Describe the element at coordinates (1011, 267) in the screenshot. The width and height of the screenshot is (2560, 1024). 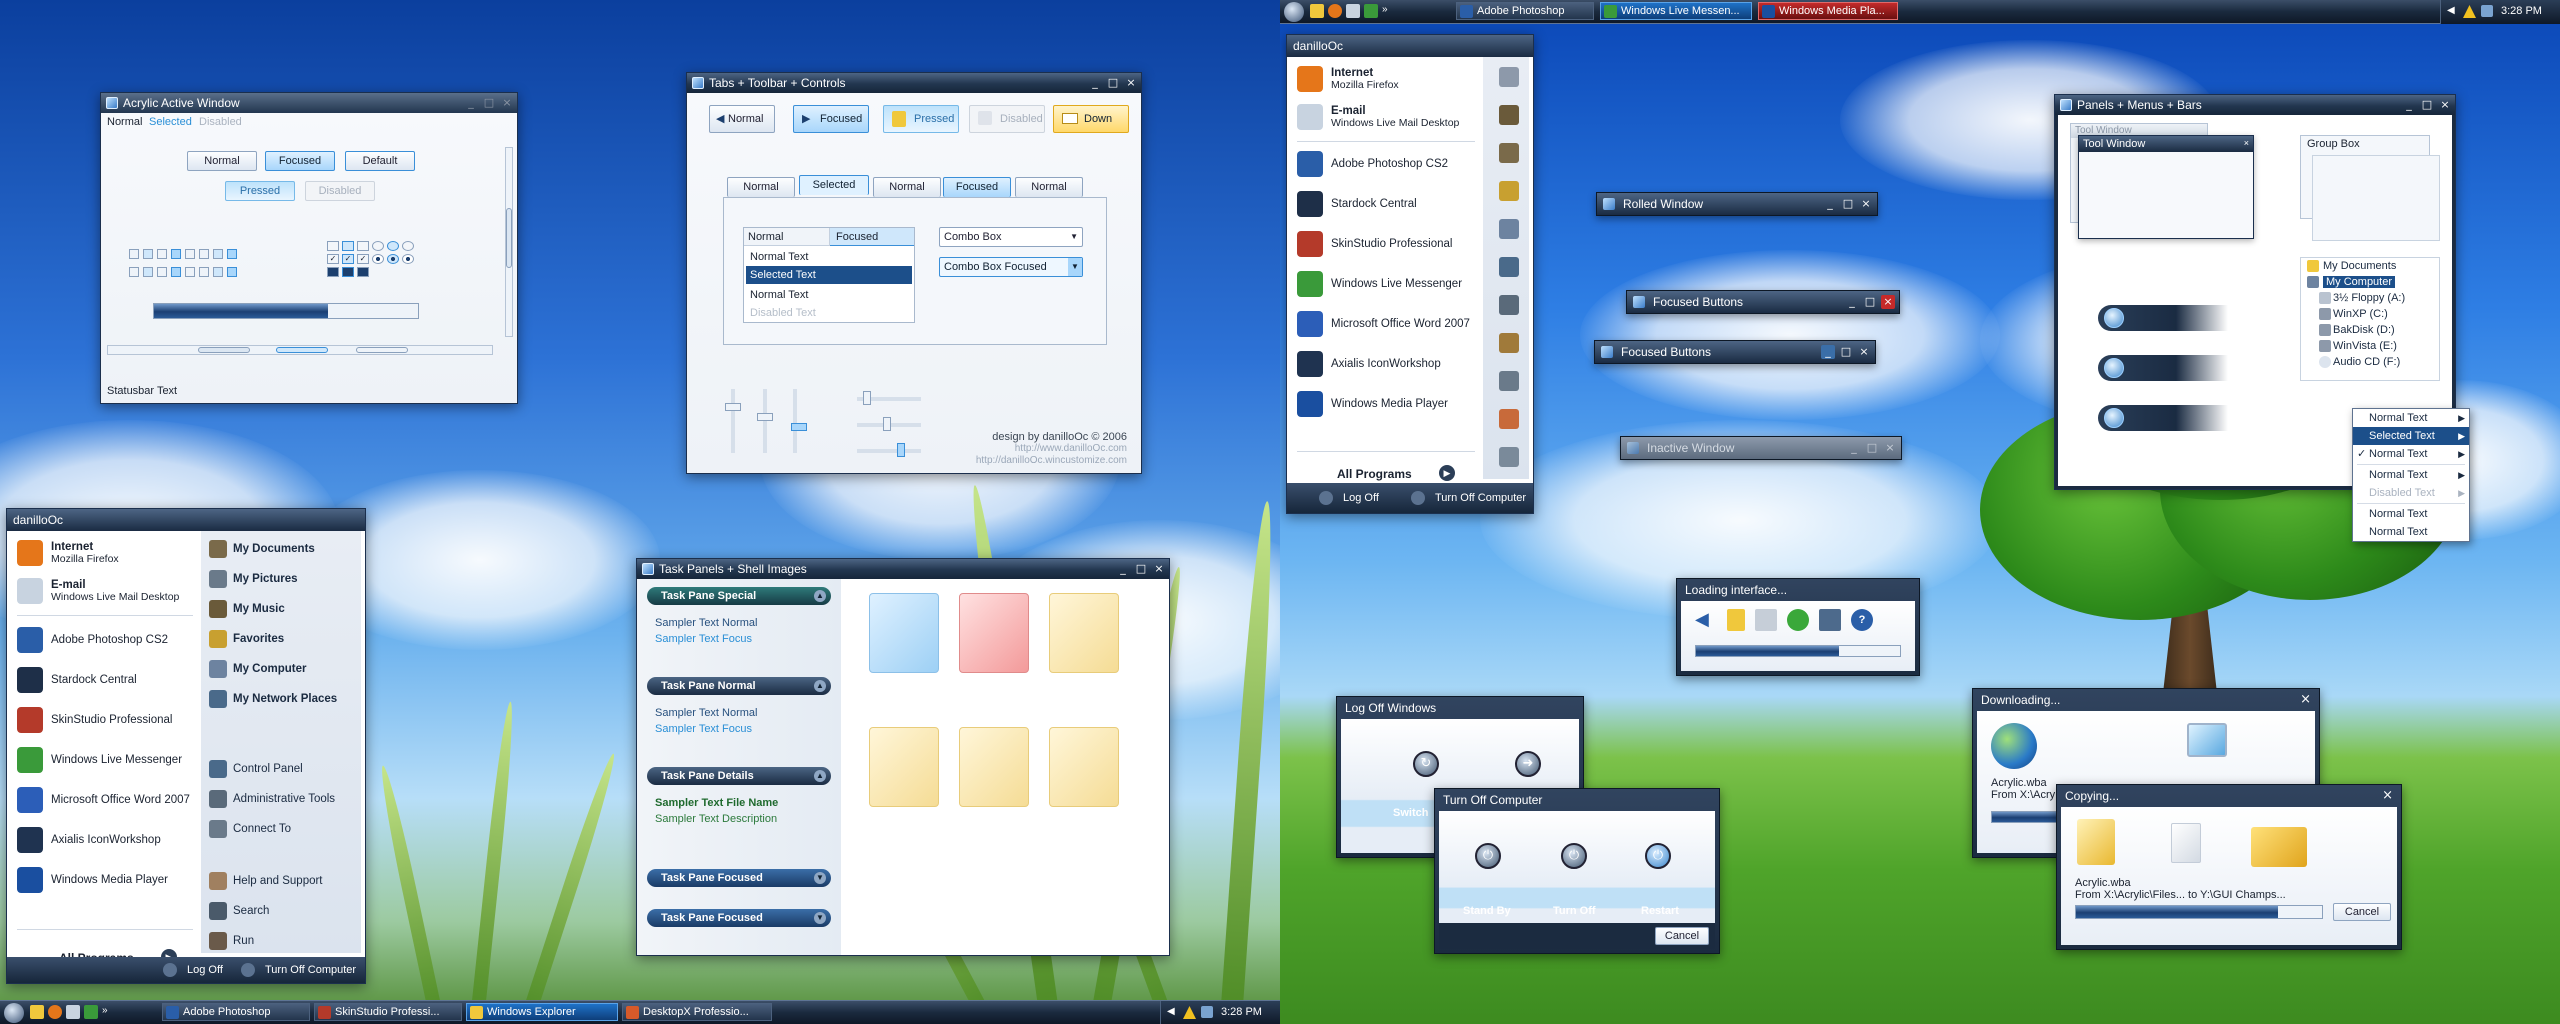
I see `combo-box-focused: Combo Box Focused ▼` at that location.